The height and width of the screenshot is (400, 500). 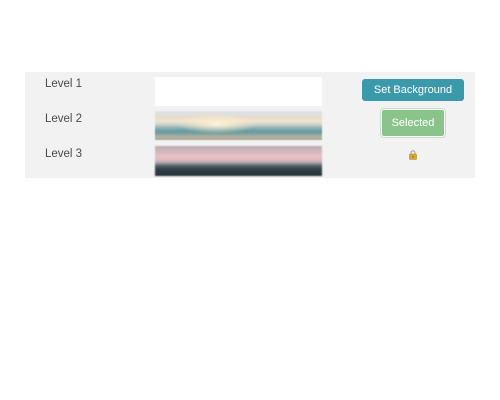 What do you see at coordinates (64, 84) in the screenshot?
I see `level-label: Level 1` at bounding box center [64, 84].